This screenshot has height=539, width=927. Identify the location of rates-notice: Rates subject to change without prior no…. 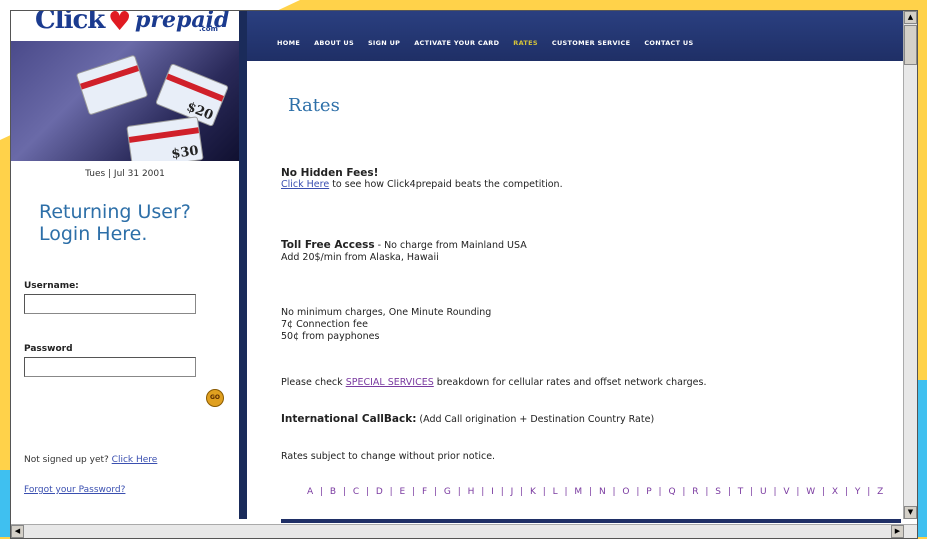
(388, 456).